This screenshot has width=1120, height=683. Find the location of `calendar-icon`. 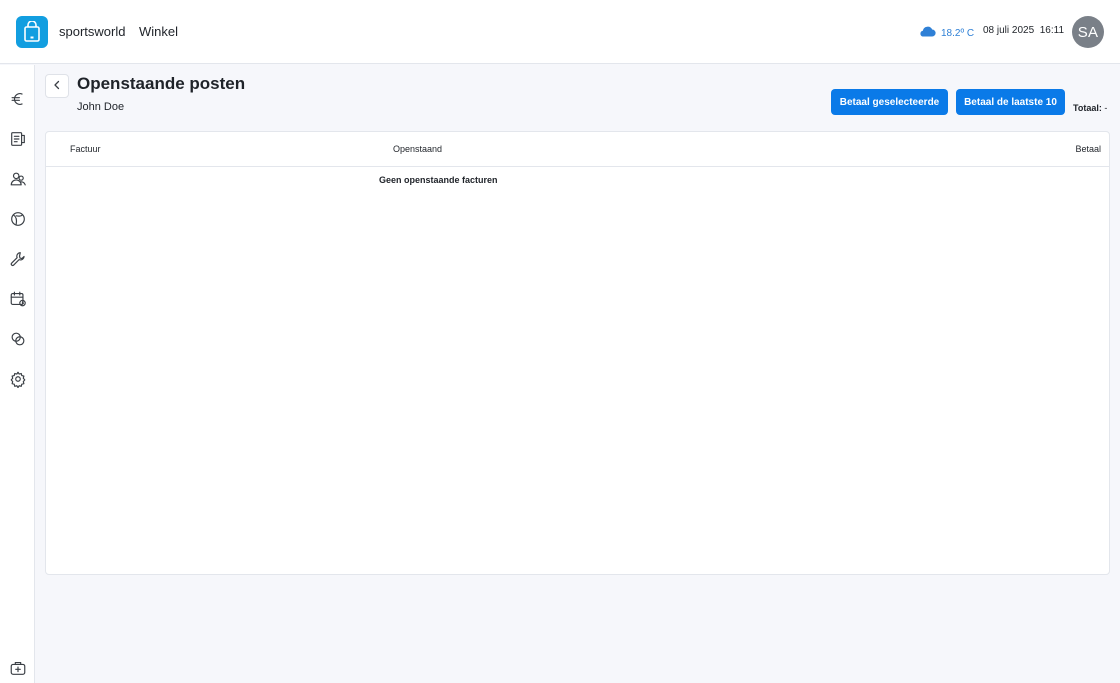

calendar-icon is located at coordinates (18, 301).